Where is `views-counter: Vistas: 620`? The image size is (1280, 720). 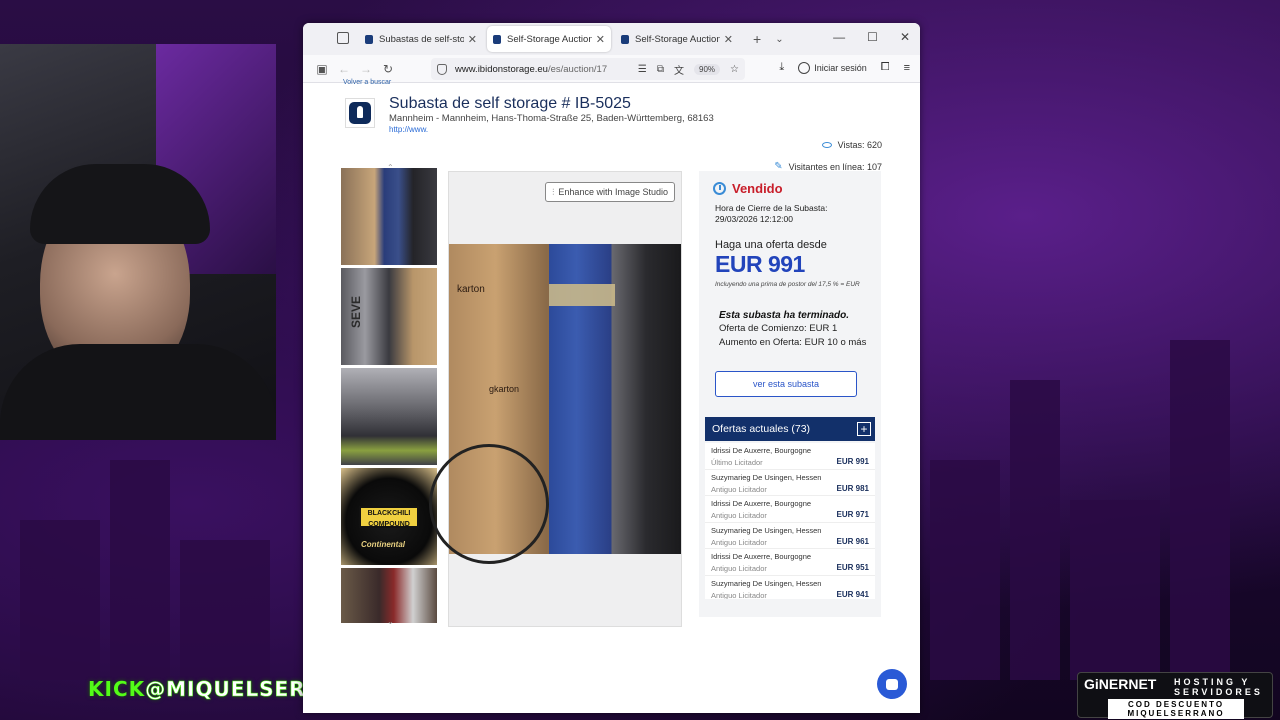
views-counter: Vistas: 620 is located at coordinates (851, 145).